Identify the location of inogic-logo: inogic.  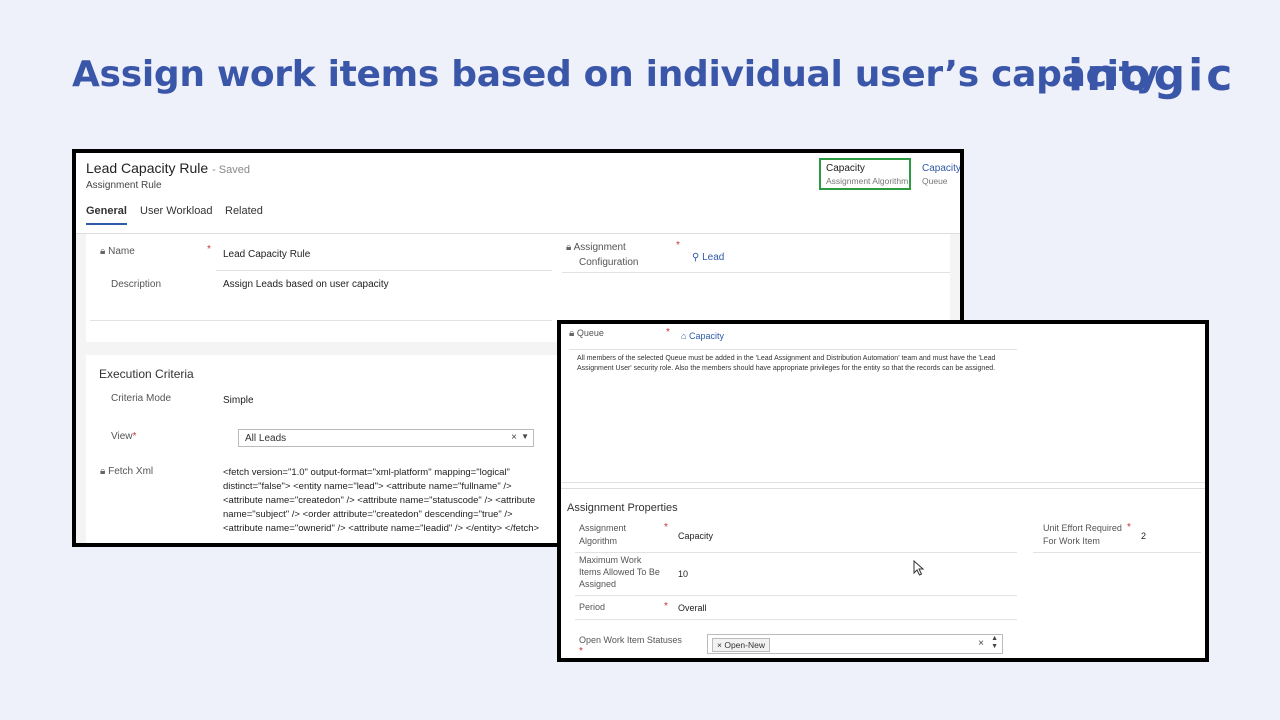
(1152, 75).